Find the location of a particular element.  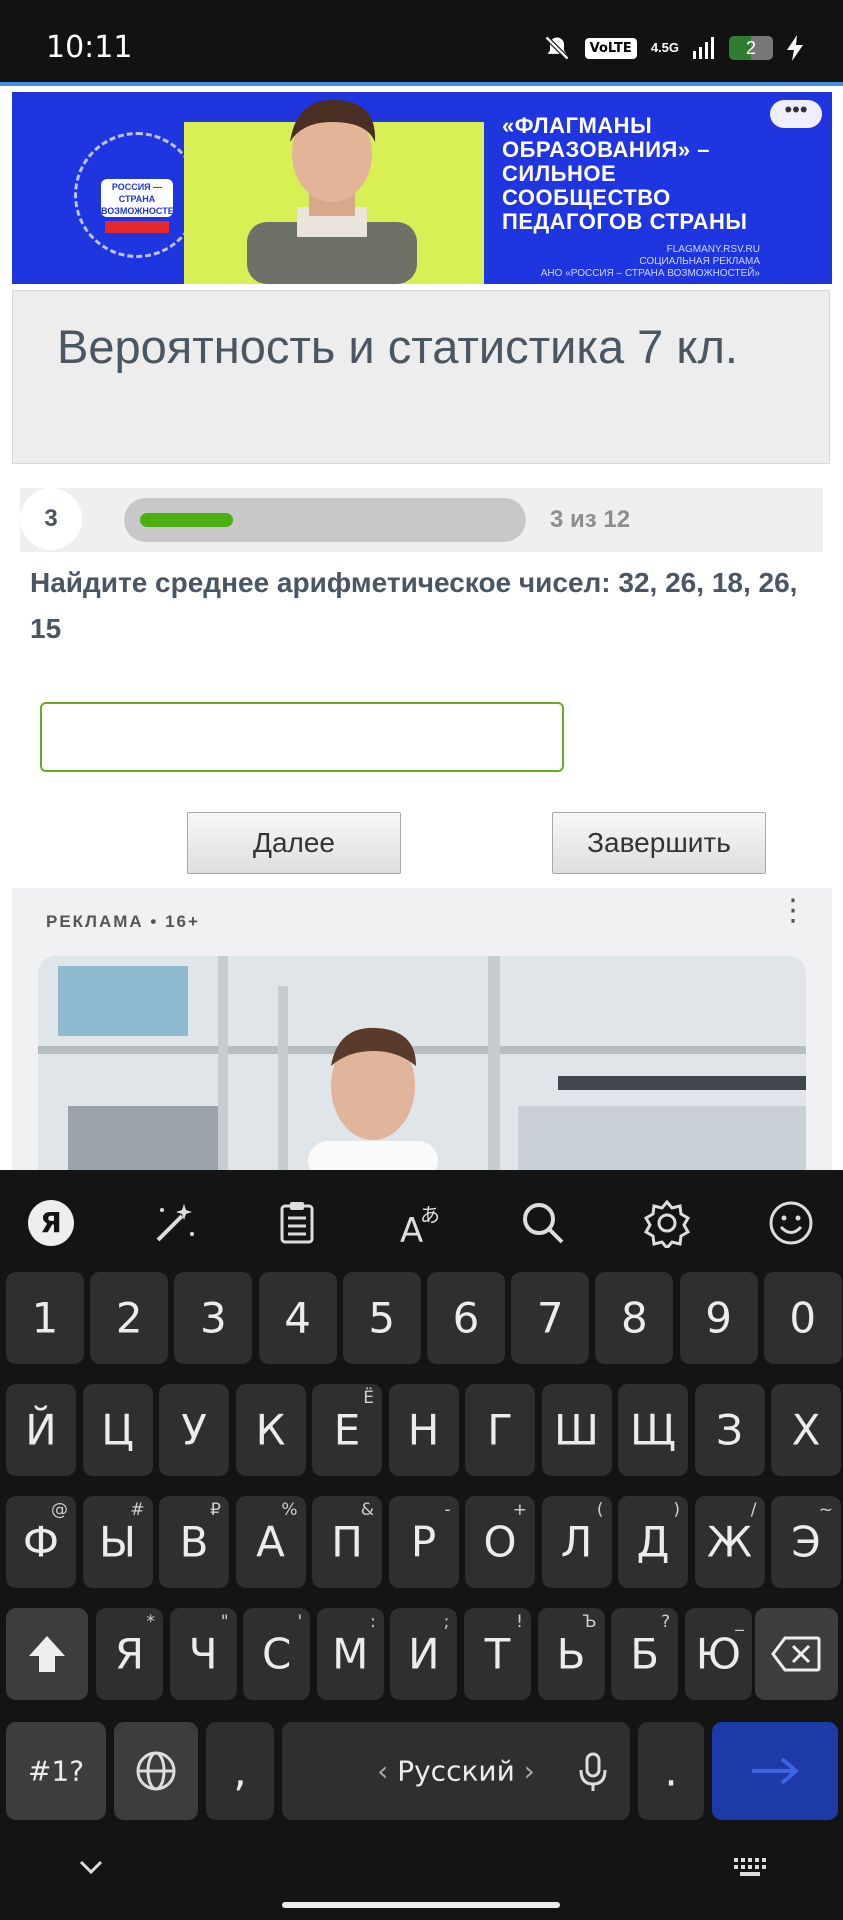

battery-indicator: 2 is located at coordinates (751, 48).